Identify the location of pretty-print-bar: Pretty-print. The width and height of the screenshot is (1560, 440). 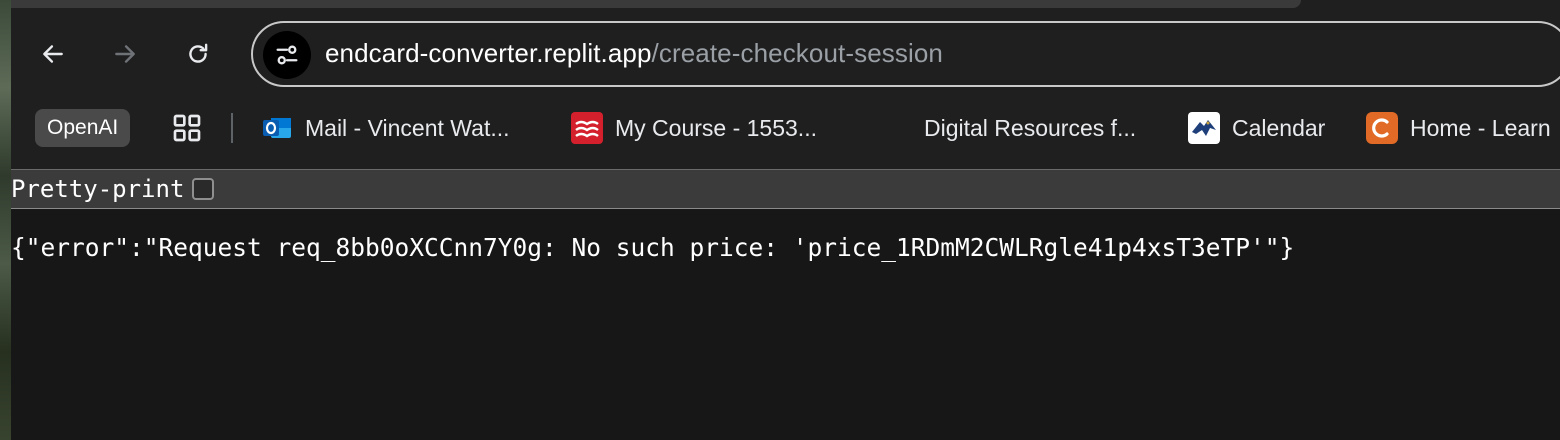
(785, 189).